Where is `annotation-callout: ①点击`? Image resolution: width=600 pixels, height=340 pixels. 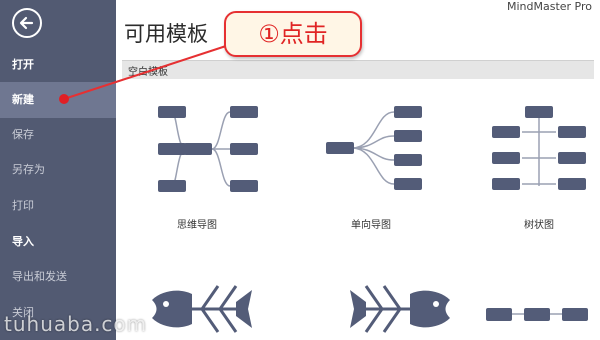
annotation-callout: ①点击 is located at coordinates (293, 34).